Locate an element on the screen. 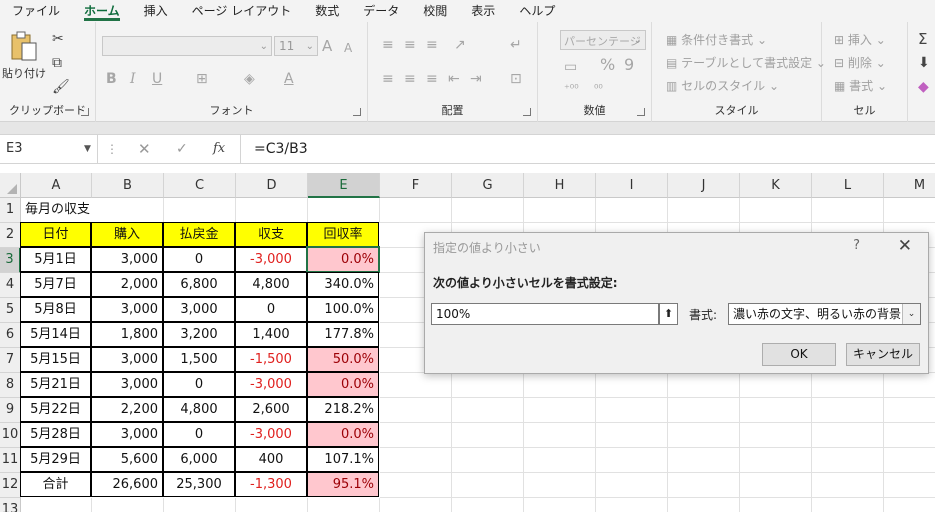  table-cell: 5月8日 is located at coordinates (55, 309).